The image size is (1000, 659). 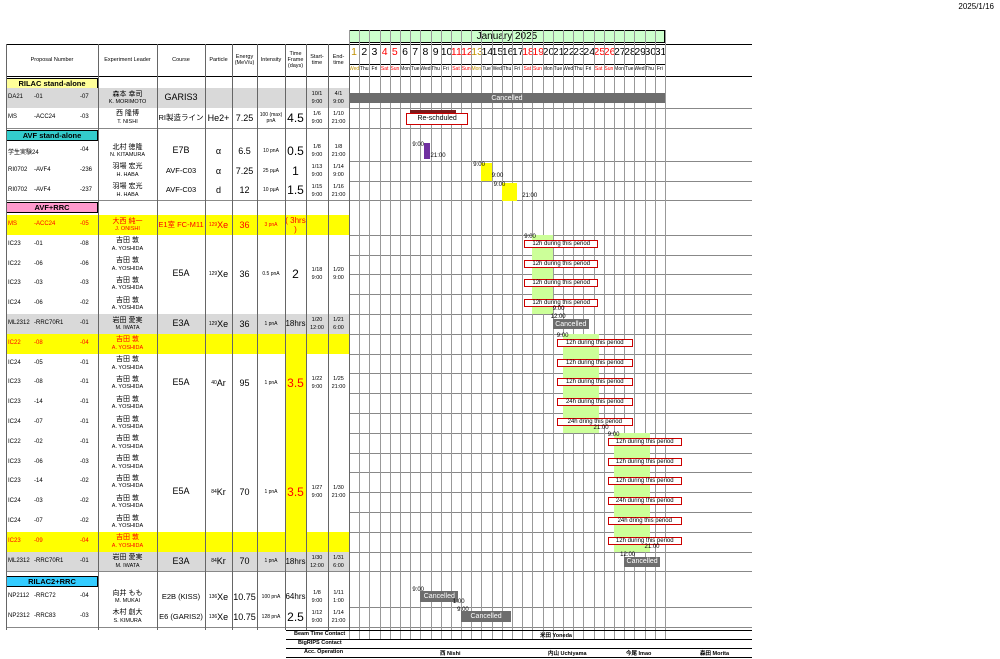 What do you see at coordinates (640, 52) in the screenshot?
I see `day-number: 29` at bounding box center [640, 52].